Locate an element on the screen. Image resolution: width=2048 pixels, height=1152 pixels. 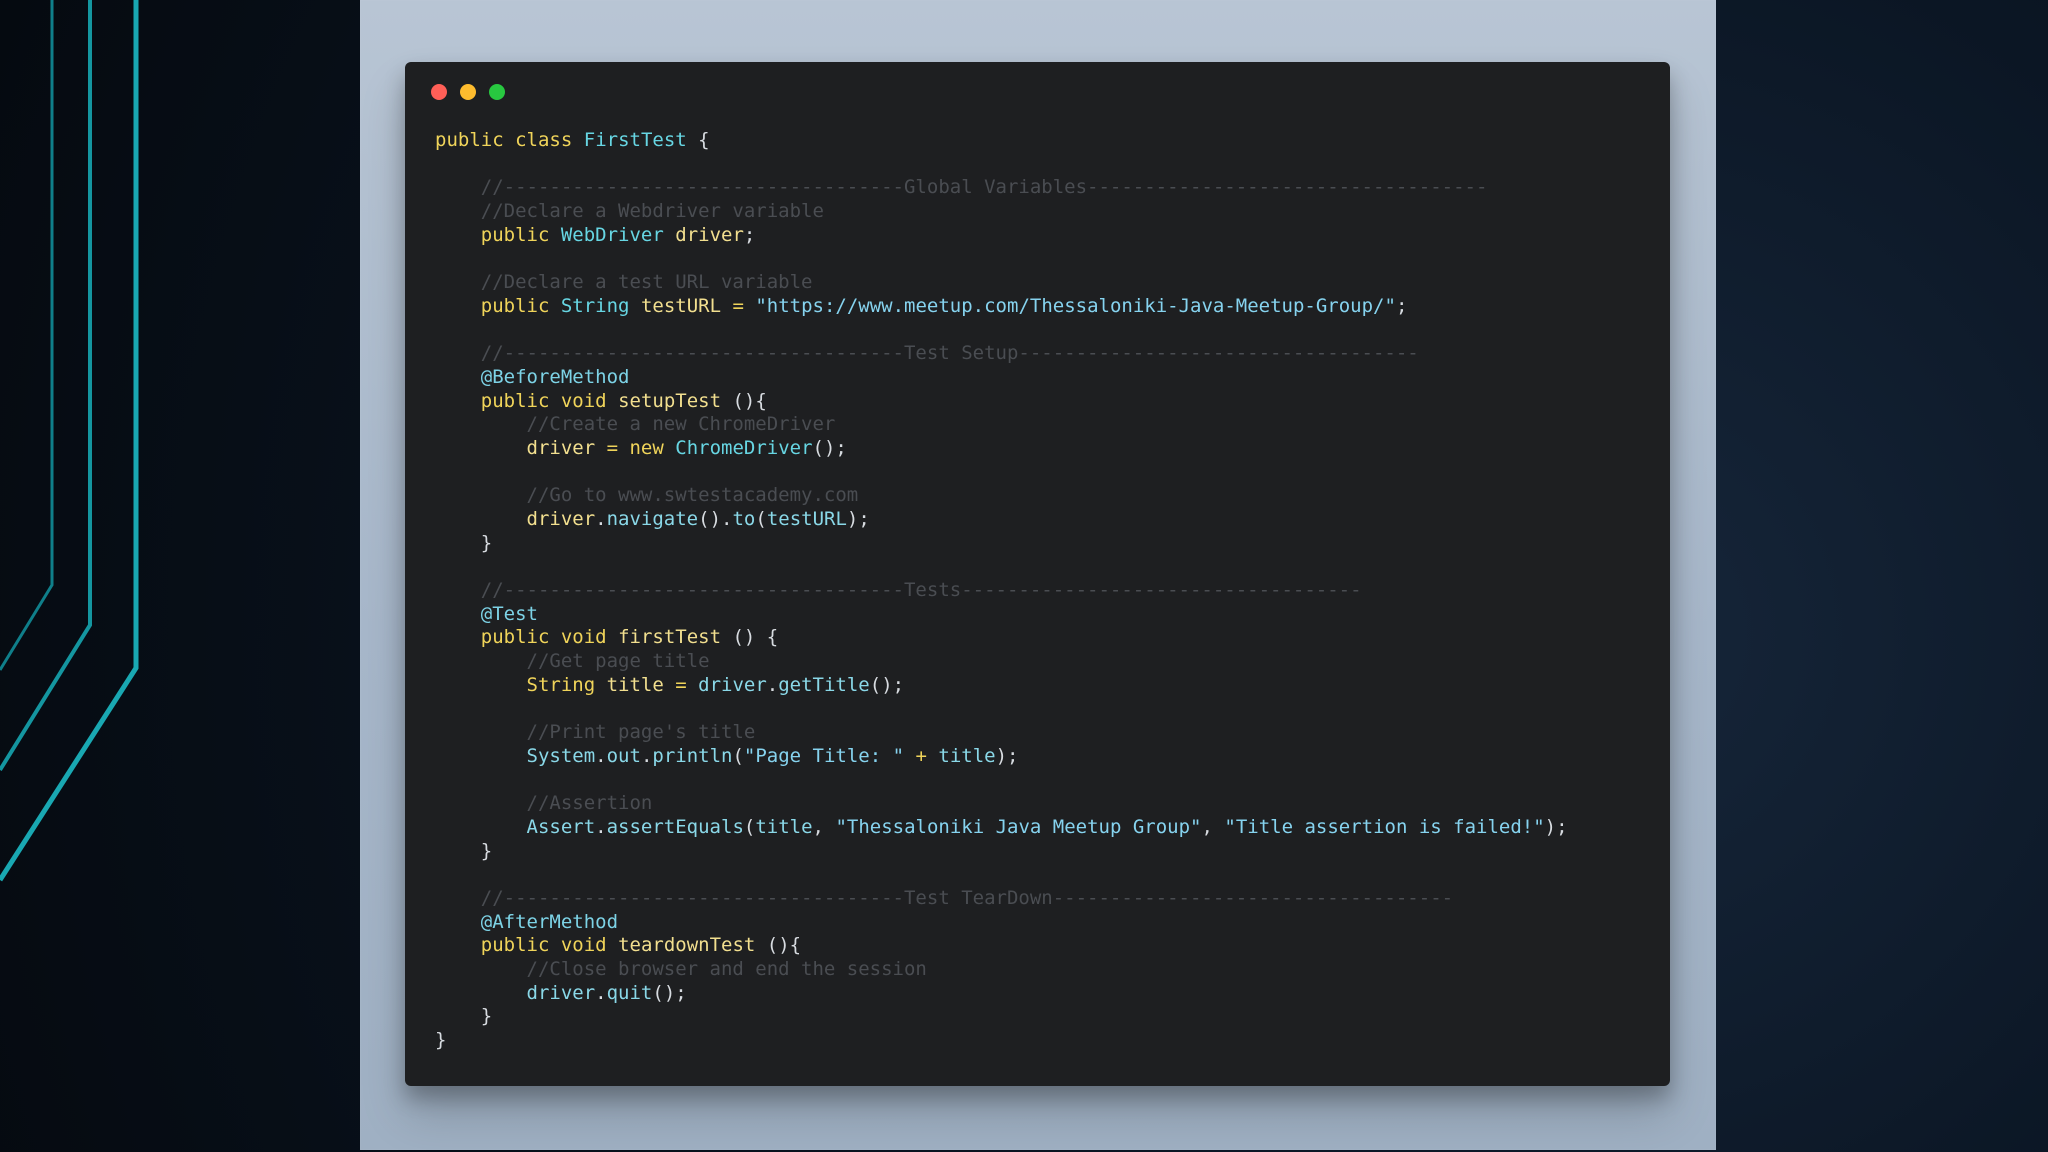
maximize-dot is located at coordinates (497, 92).